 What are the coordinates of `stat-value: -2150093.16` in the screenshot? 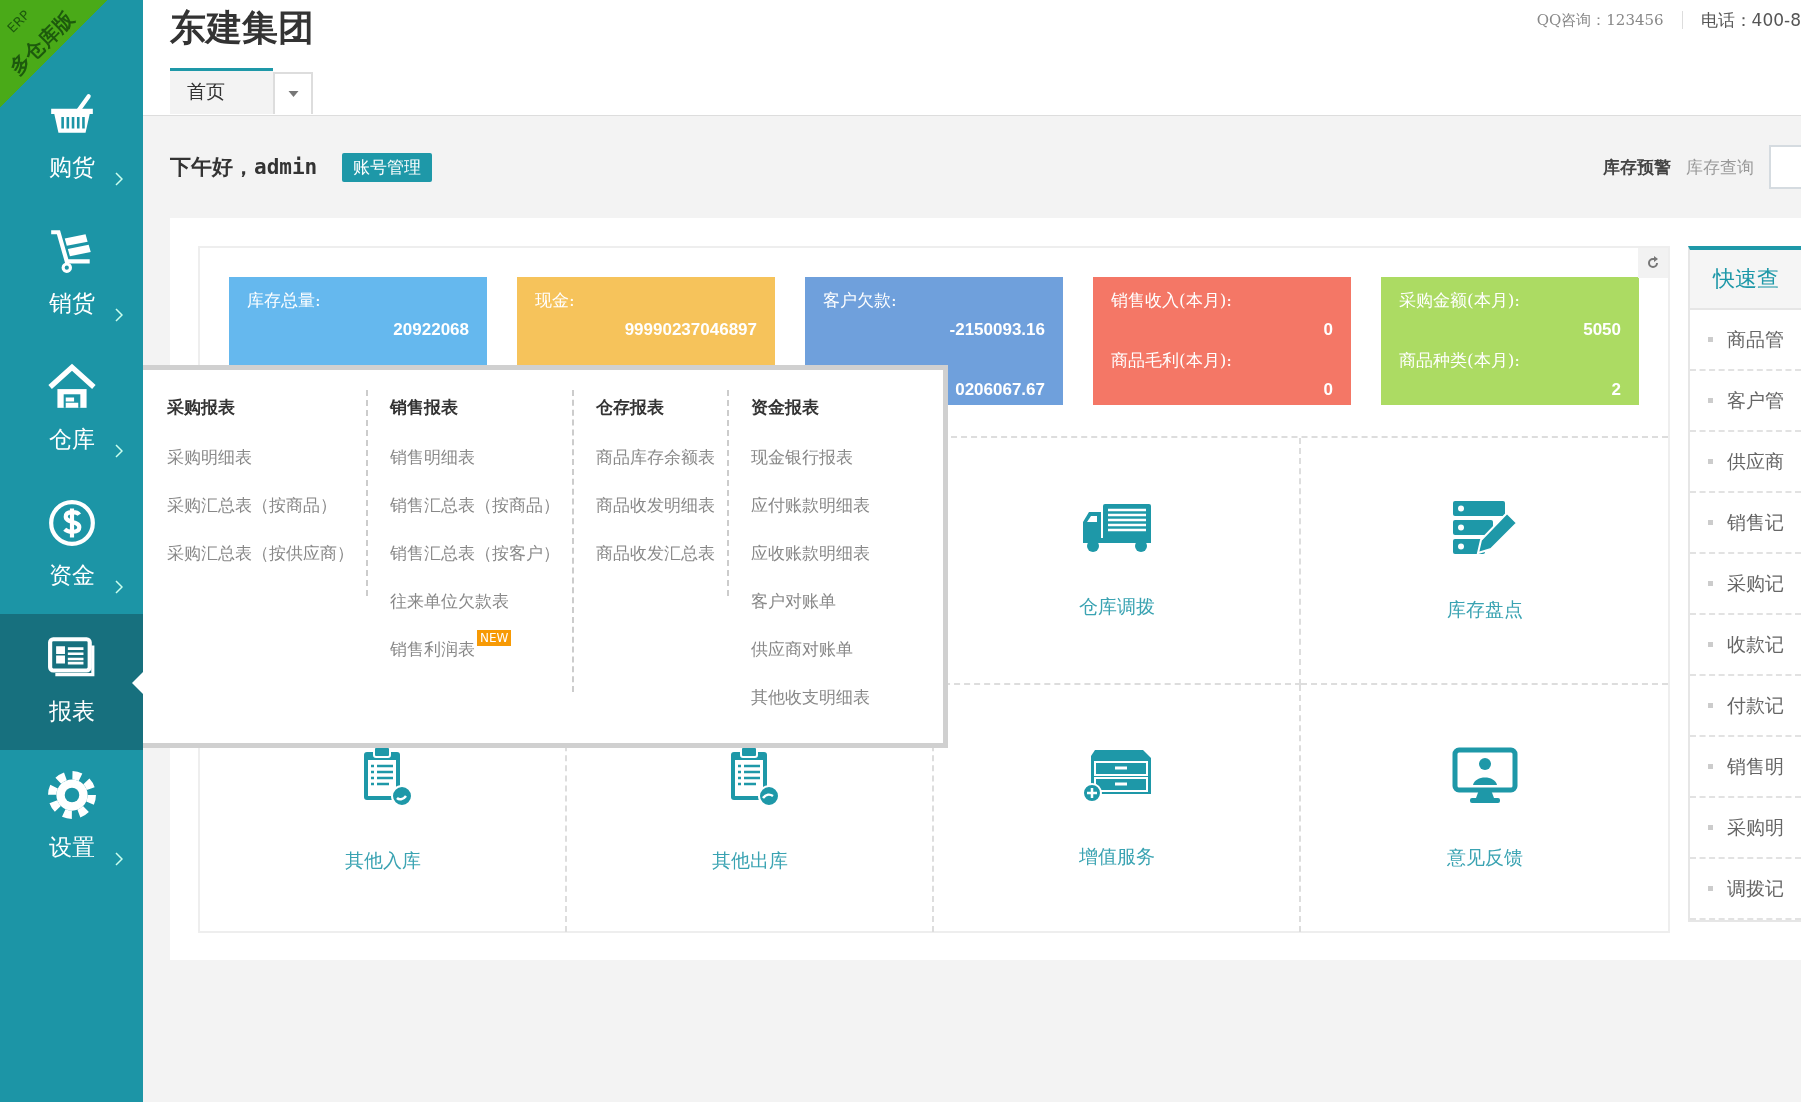 It's located at (997, 329).